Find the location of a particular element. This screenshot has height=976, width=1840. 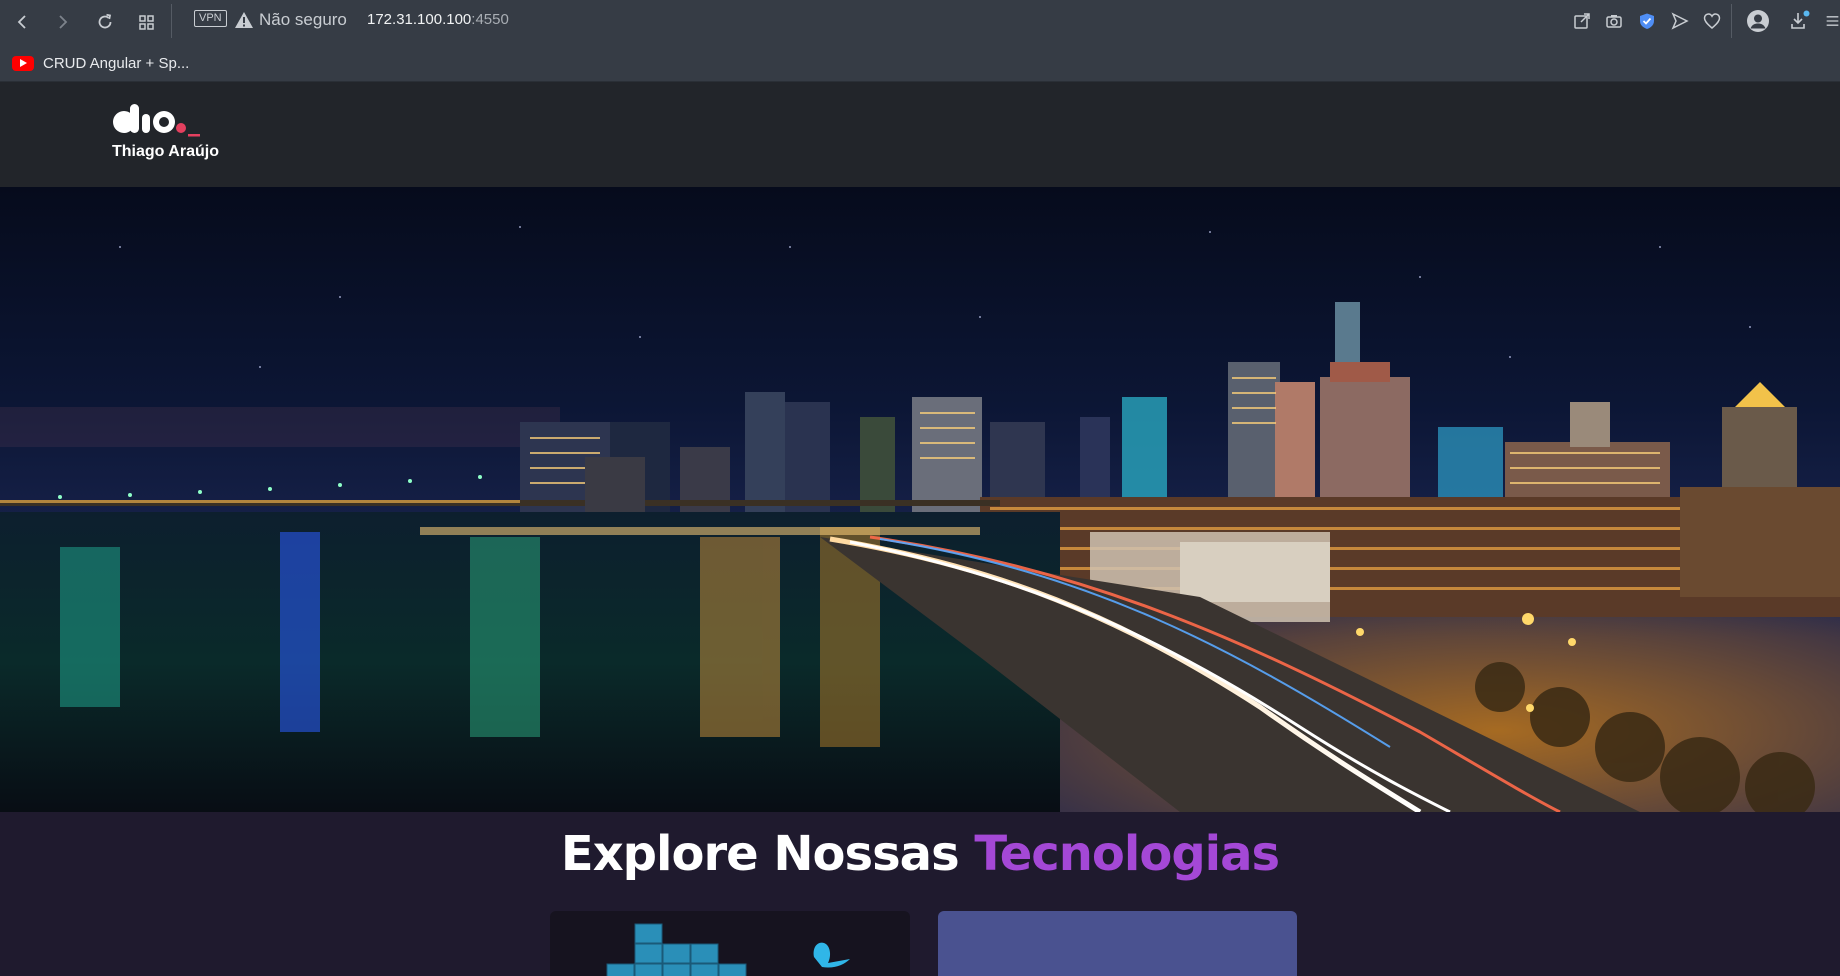

reload-icon is located at coordinates (105, 21).